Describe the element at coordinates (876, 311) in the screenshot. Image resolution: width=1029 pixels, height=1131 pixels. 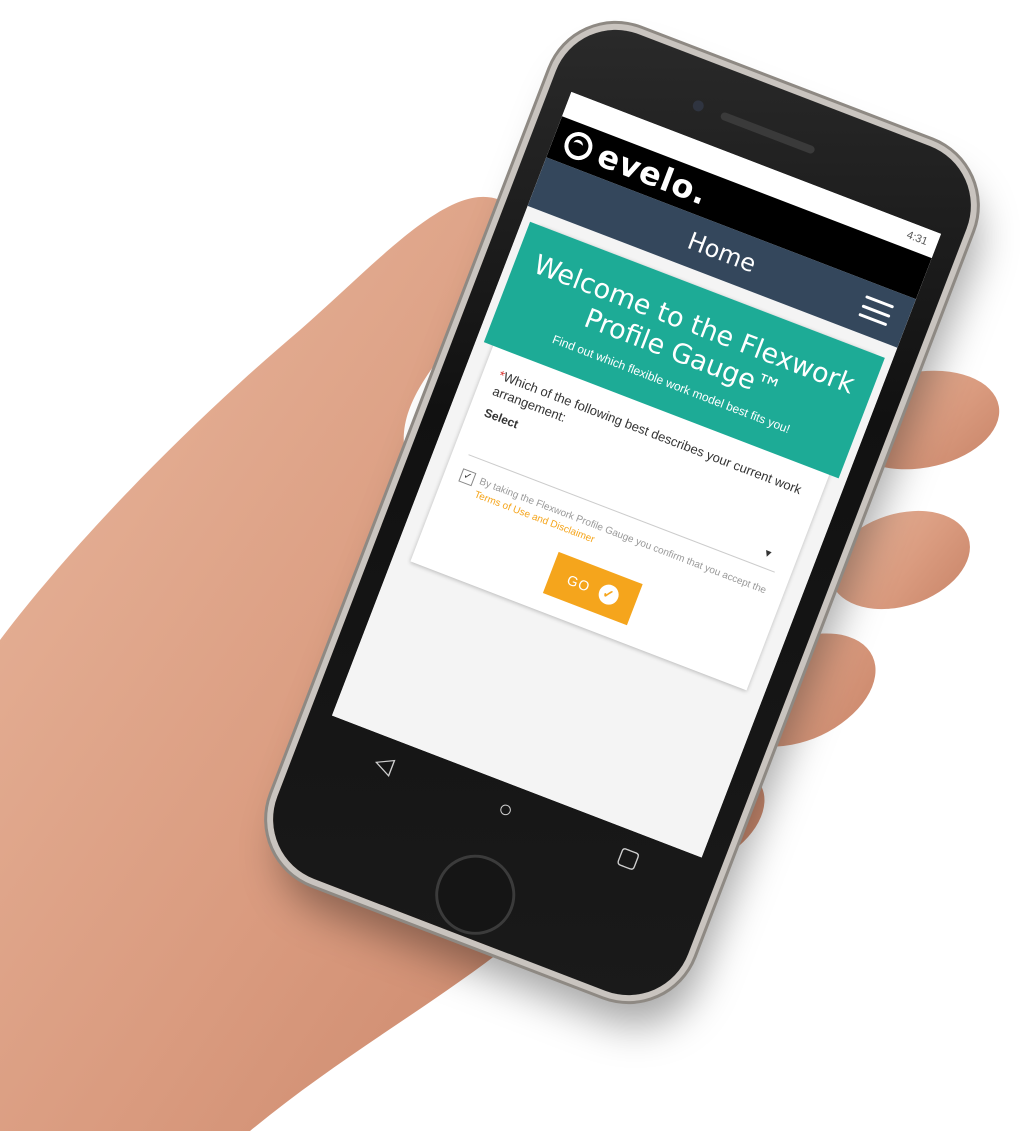
I see `hamburger-menu-icon` at that location.